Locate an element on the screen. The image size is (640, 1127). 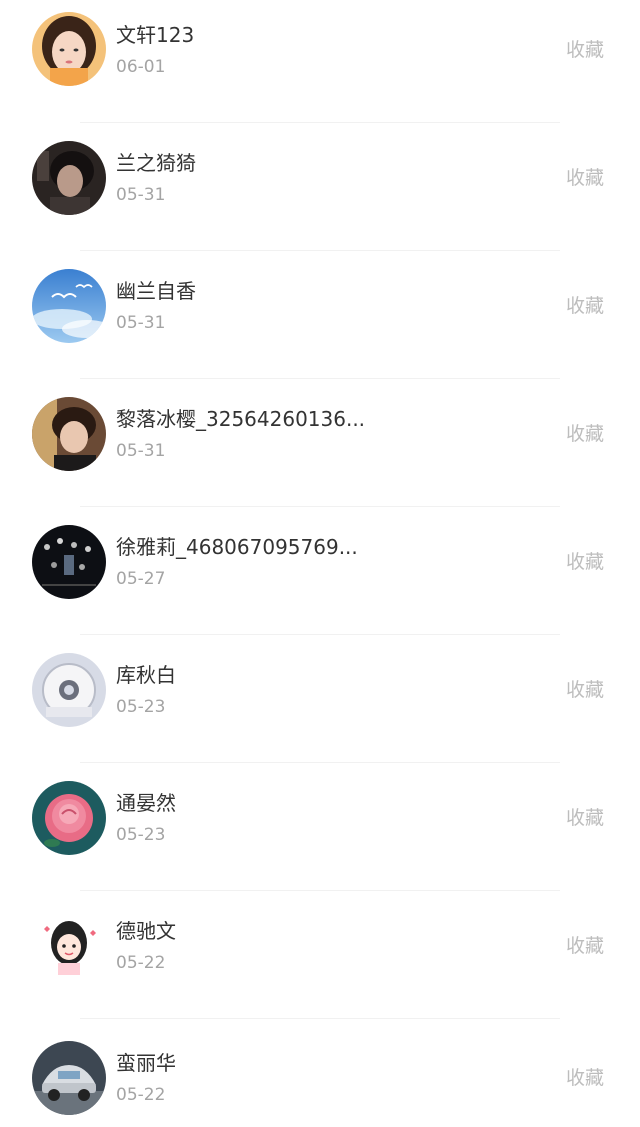
list-item: 幽兰自香 05-31 收藏 is located at coordinates (320, 320).